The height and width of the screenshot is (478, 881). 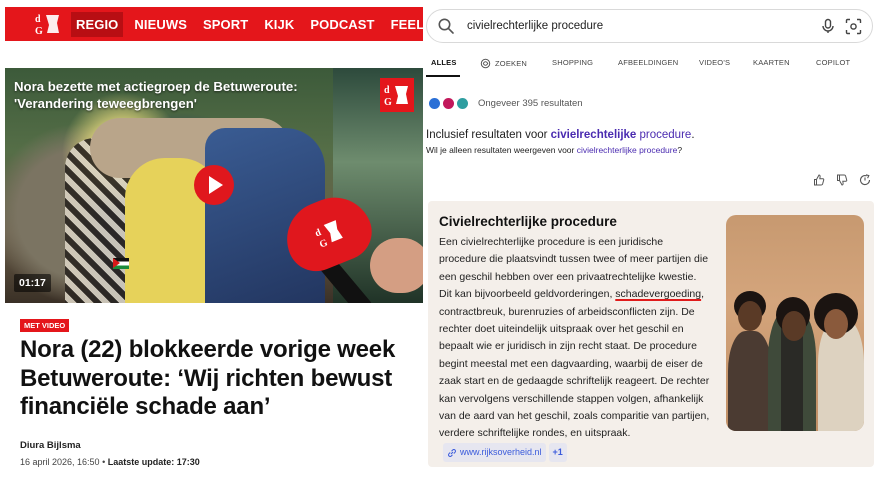 What do you see at coordinates (446, 26) in the screenshot?
I see `search-icon` at bounding box center [446, 26].